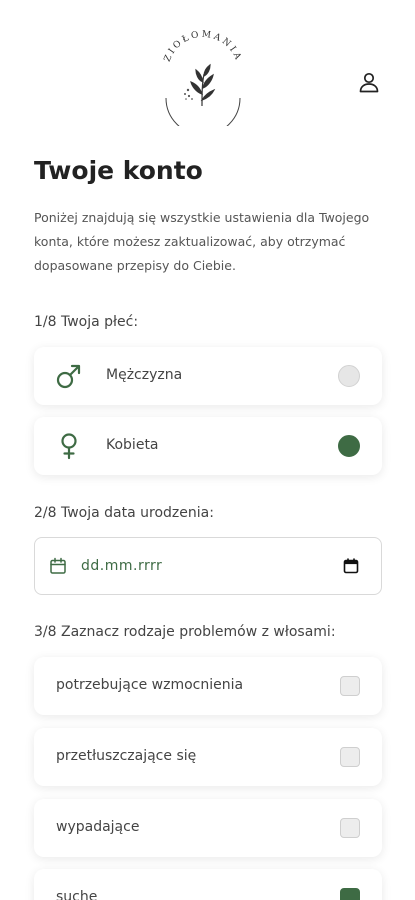  What do you see at coordinates (68, 376) in the screenshot?
I see `male-symbol-icon` at bounding box center [68, 376].